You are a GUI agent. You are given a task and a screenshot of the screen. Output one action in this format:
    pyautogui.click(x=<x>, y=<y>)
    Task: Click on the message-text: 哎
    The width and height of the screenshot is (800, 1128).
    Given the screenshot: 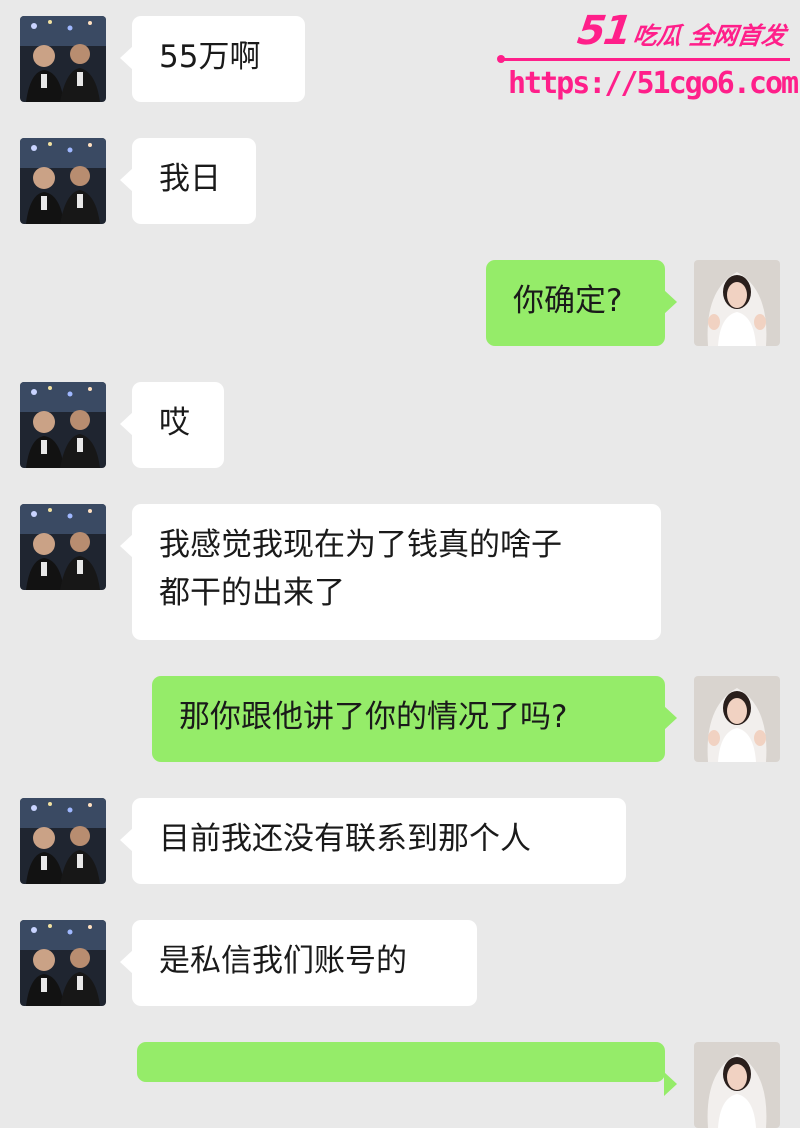 What is the action you would take?
    pyautogui.click(x=174, y=423)
    